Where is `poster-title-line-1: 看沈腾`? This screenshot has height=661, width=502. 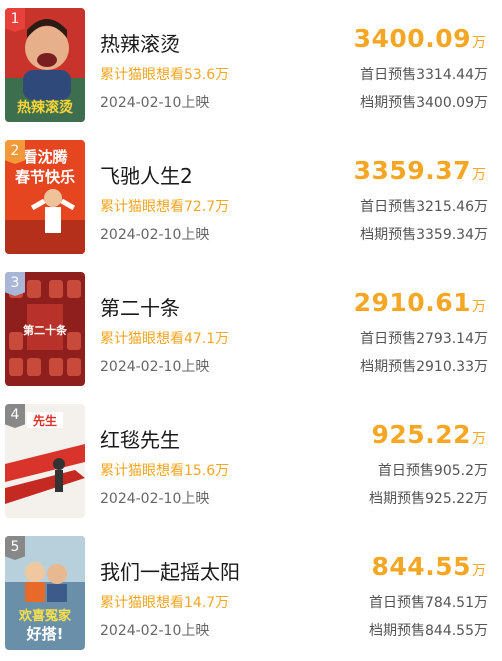 poster-title-line-1: 看沈腾 is located at coordinates (45, 157).